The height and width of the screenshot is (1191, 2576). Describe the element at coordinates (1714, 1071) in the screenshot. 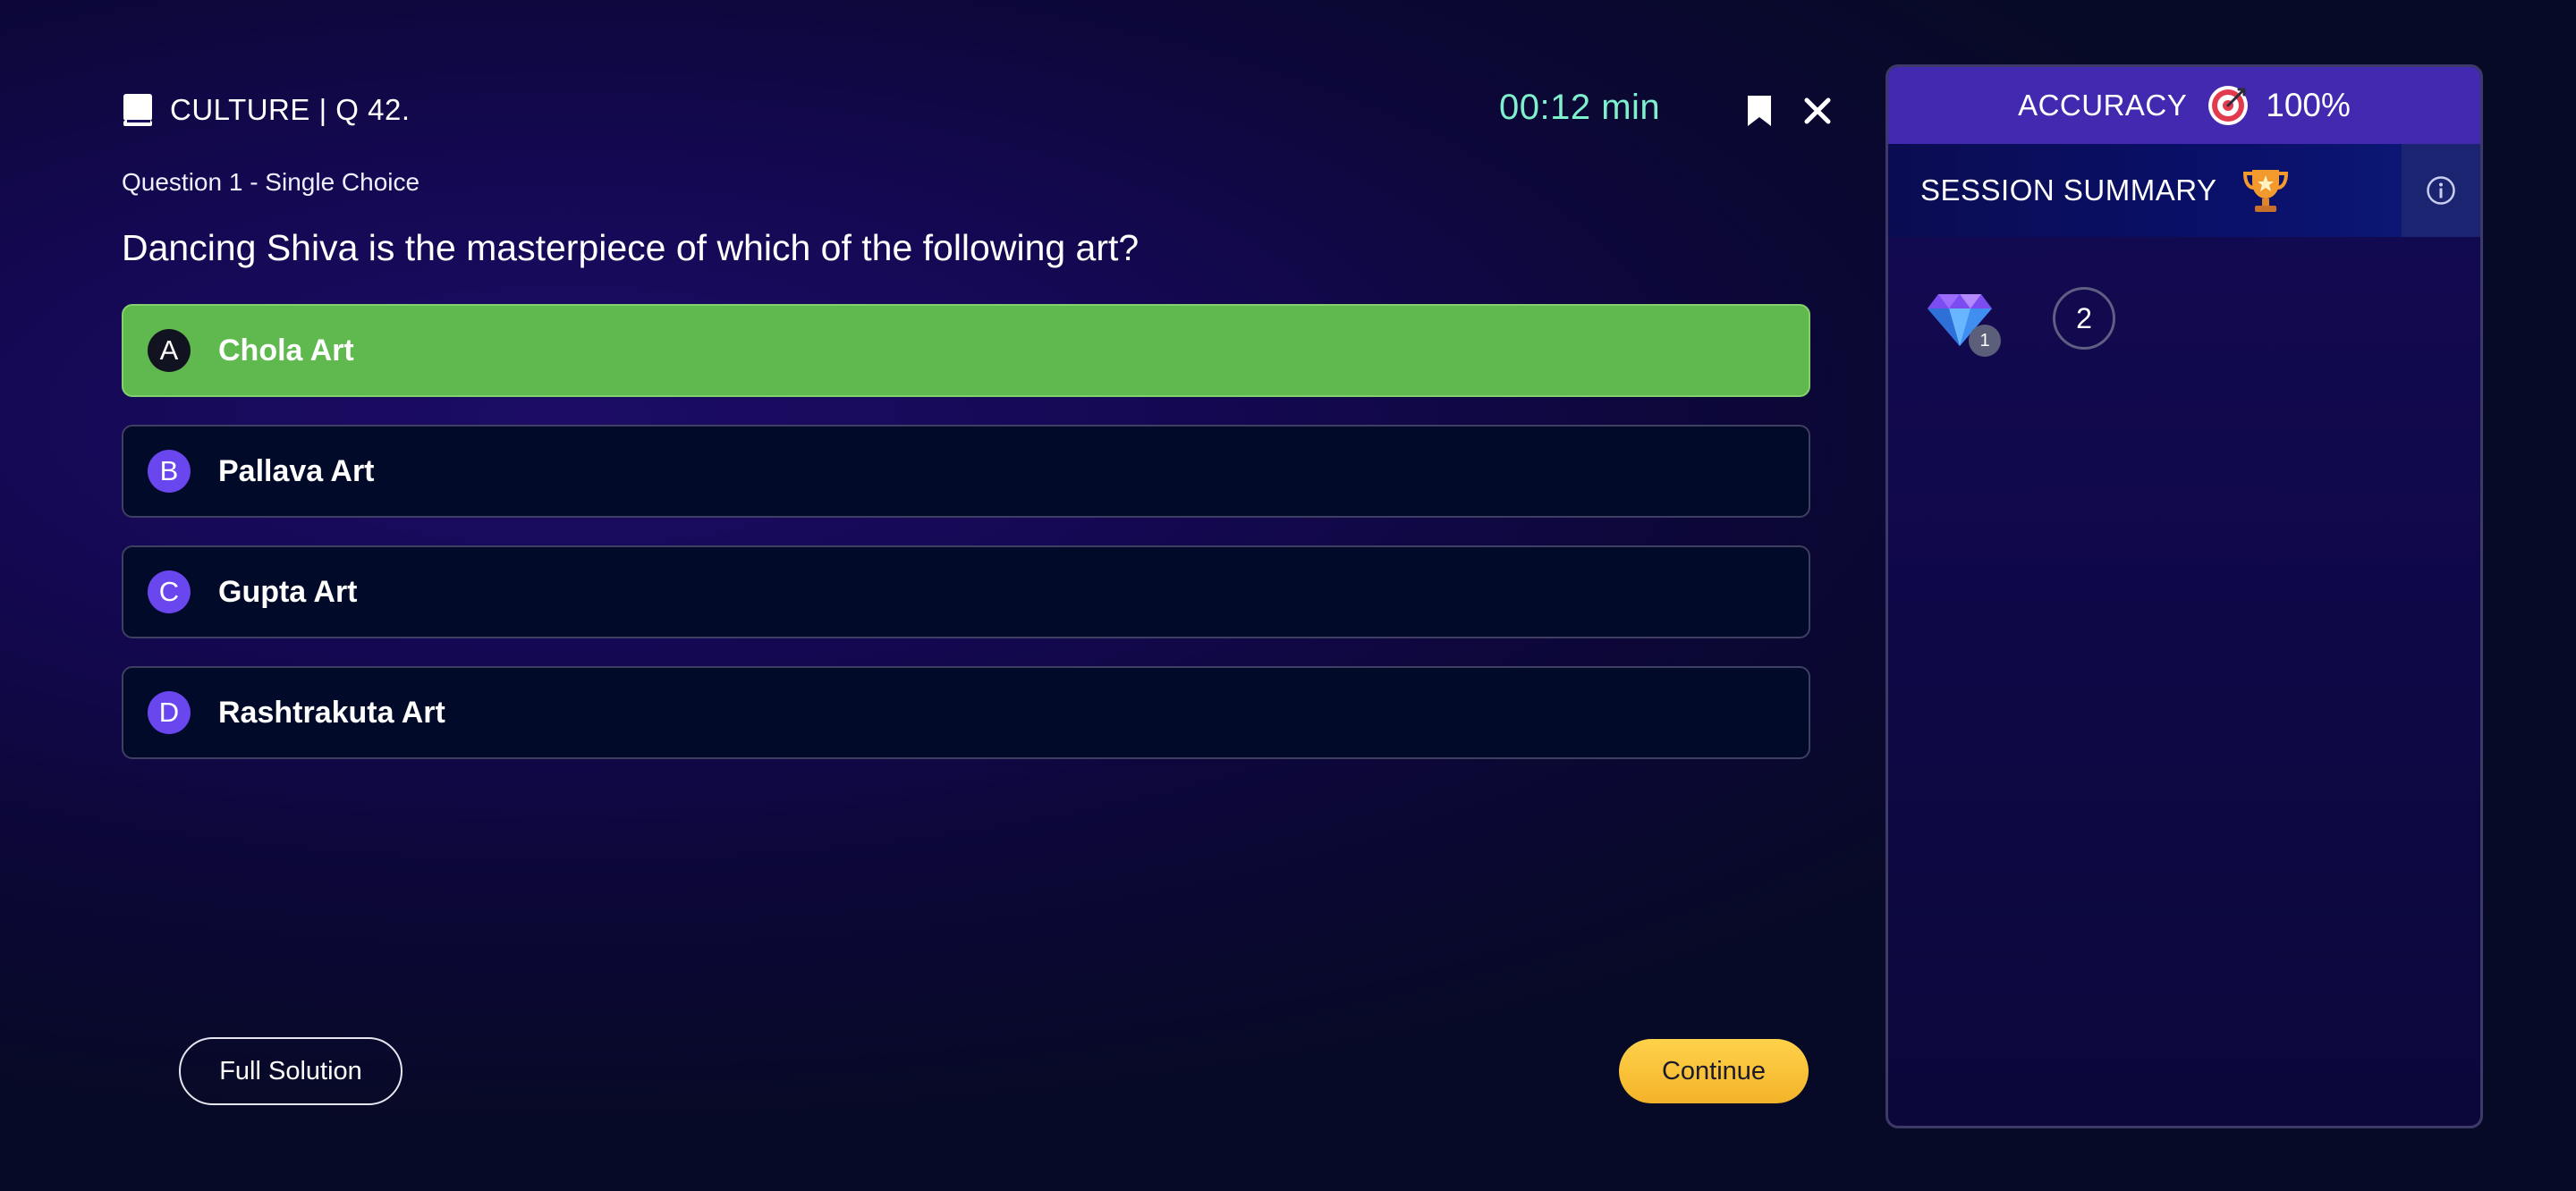

I see `continue-button: Continue` at that location.